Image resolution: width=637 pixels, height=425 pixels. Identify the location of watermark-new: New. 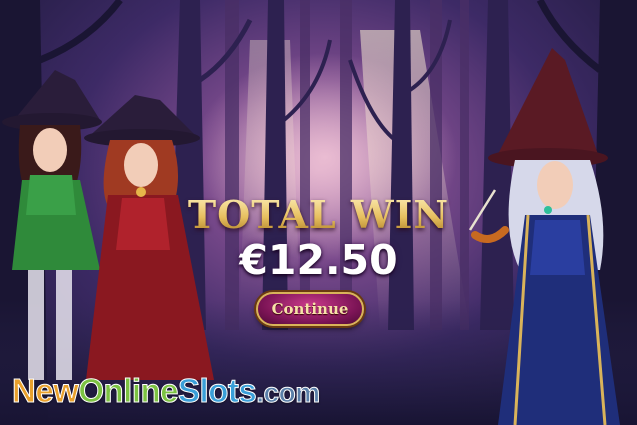
(45, 391).